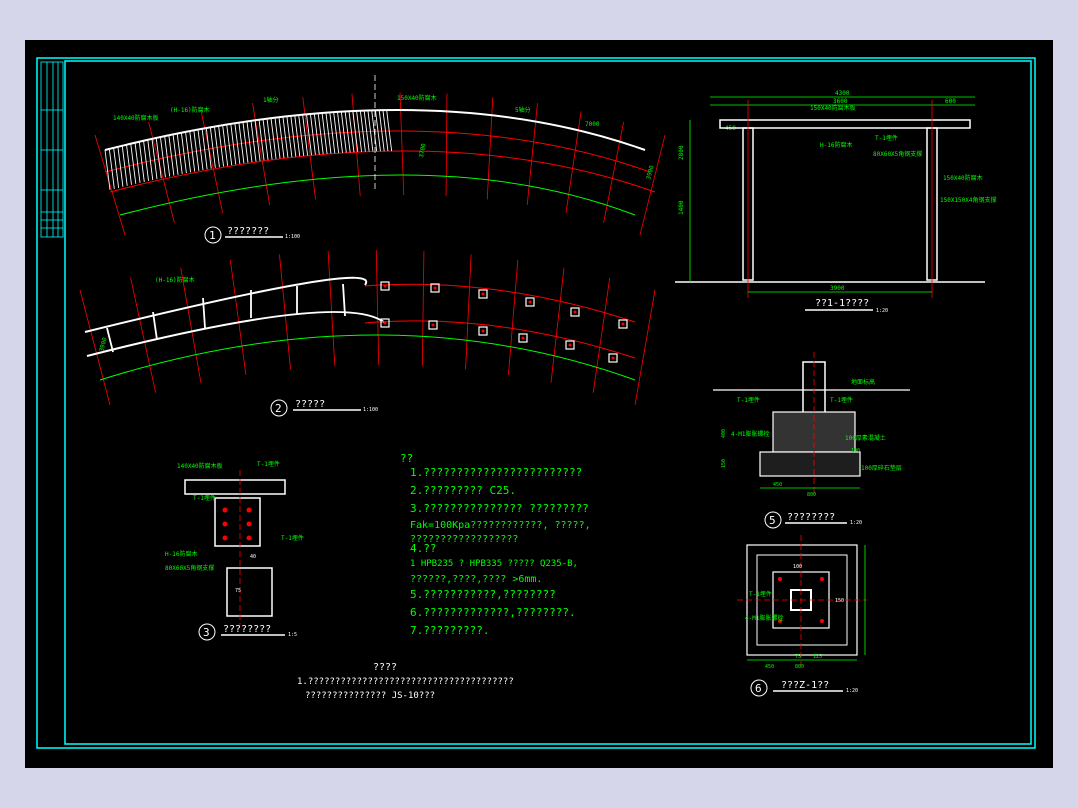 The height and width of the screenshot is (808, 1078). Describe the element at coordinates (136, 118) in the screenshot. I see `plan-1-label-a: 140X40防腐木板` at that location.